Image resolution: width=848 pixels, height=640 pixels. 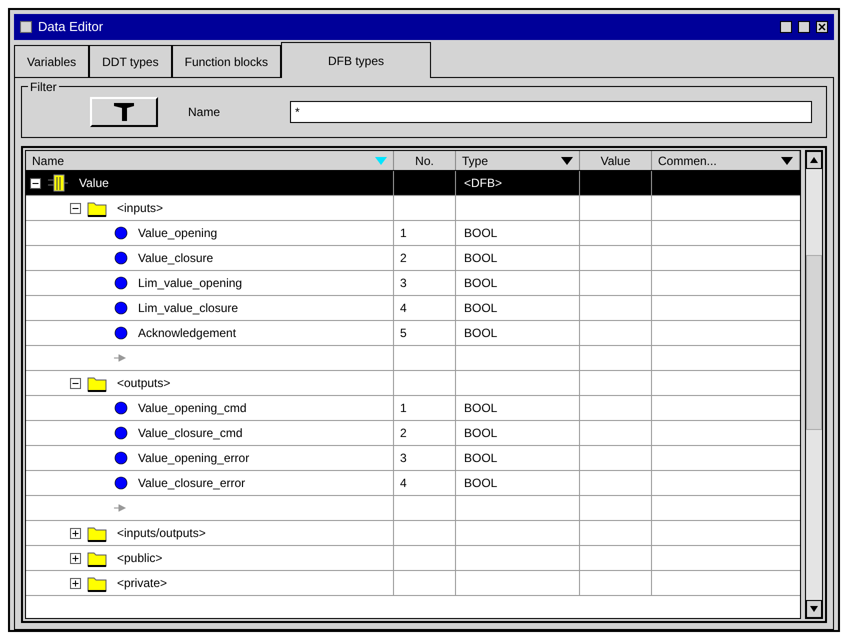 What do you see at coordinates (130, 61) in the screenshot?
I see `tab: DDT types` at bounding box center [130, 61].